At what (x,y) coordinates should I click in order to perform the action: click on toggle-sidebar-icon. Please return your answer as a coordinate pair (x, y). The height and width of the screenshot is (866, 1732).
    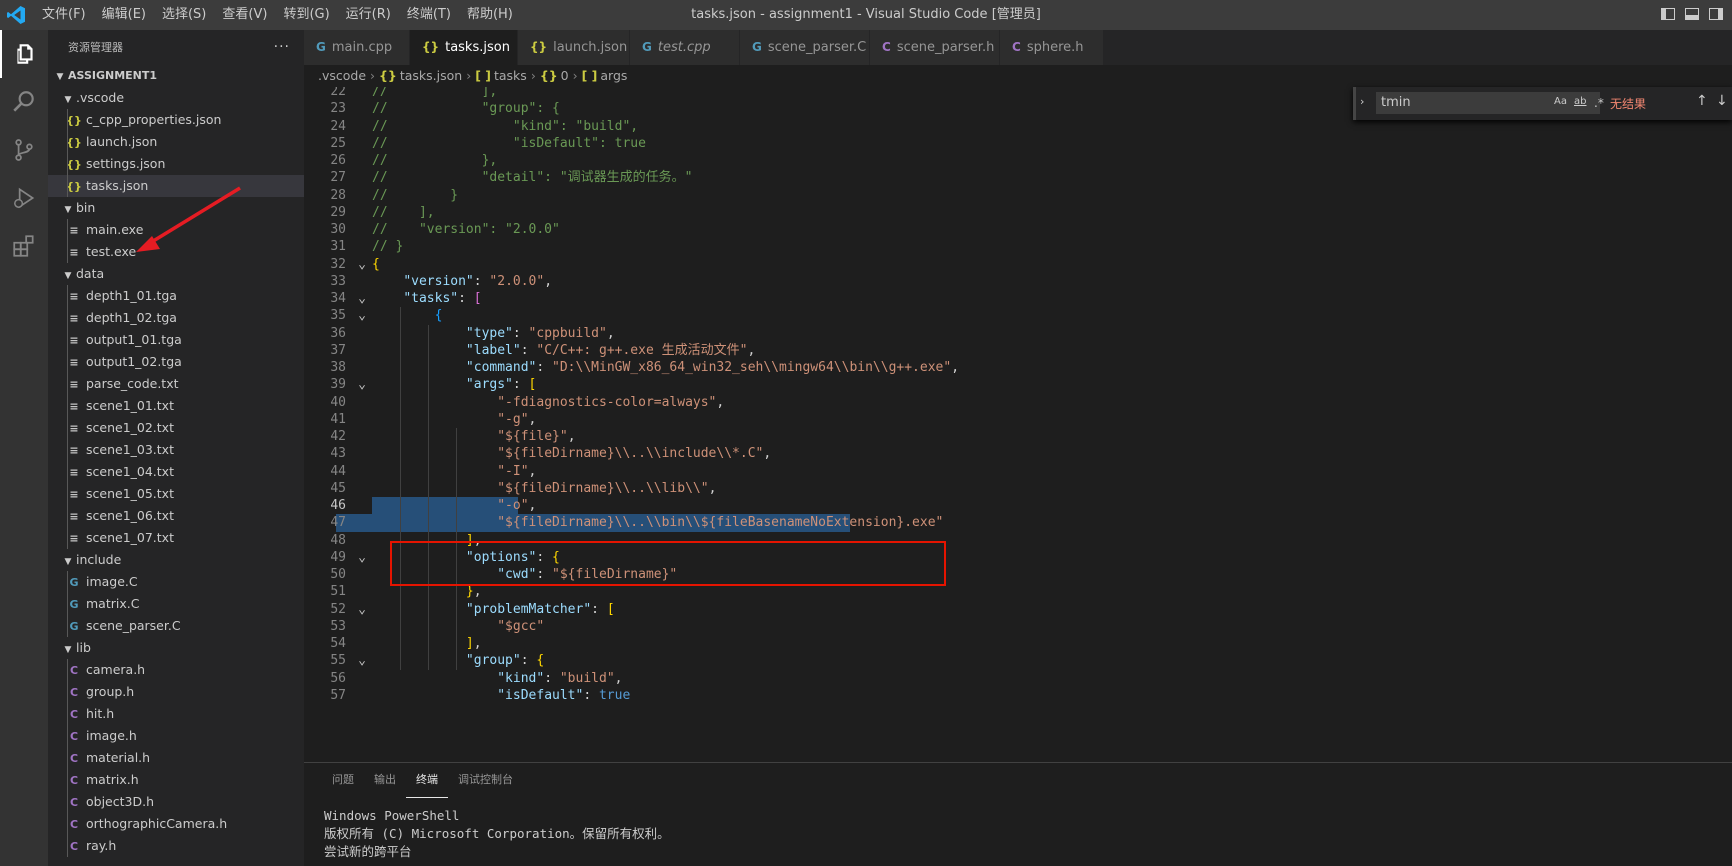
    Looking at the image, I should click on (1668, 14).